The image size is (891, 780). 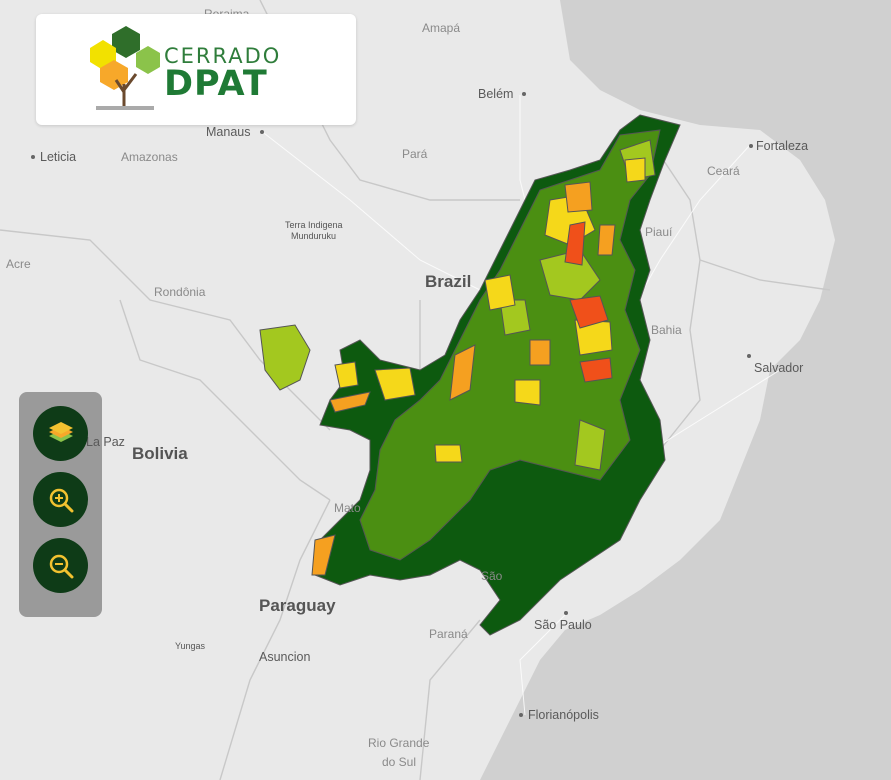 What do you see at coordinates (284, 657) in the screenshot?
I see `label-asuncion: Asuncion` at bounding box center [284, 657].